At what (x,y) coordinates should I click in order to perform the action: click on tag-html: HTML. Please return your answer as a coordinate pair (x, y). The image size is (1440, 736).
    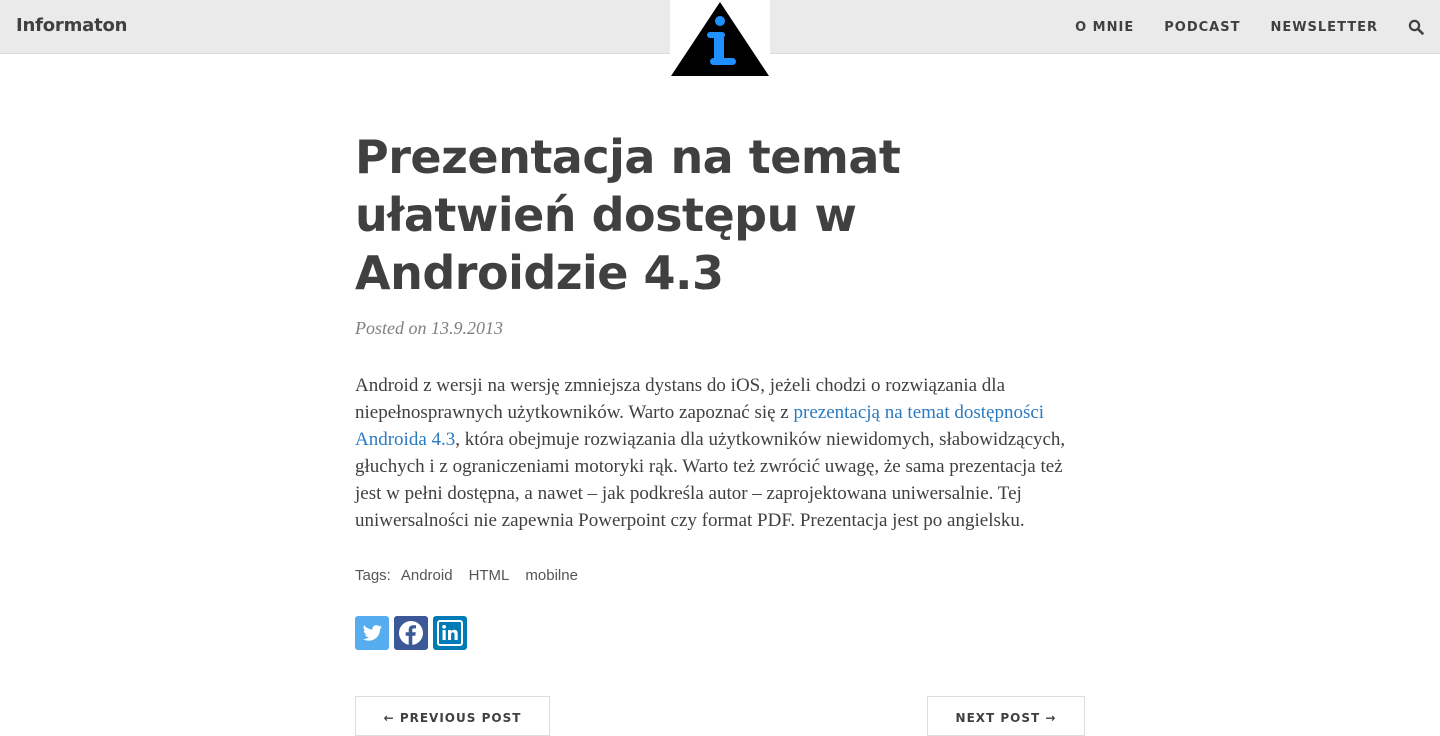
    Looking at the image, I should click on (489, 575).